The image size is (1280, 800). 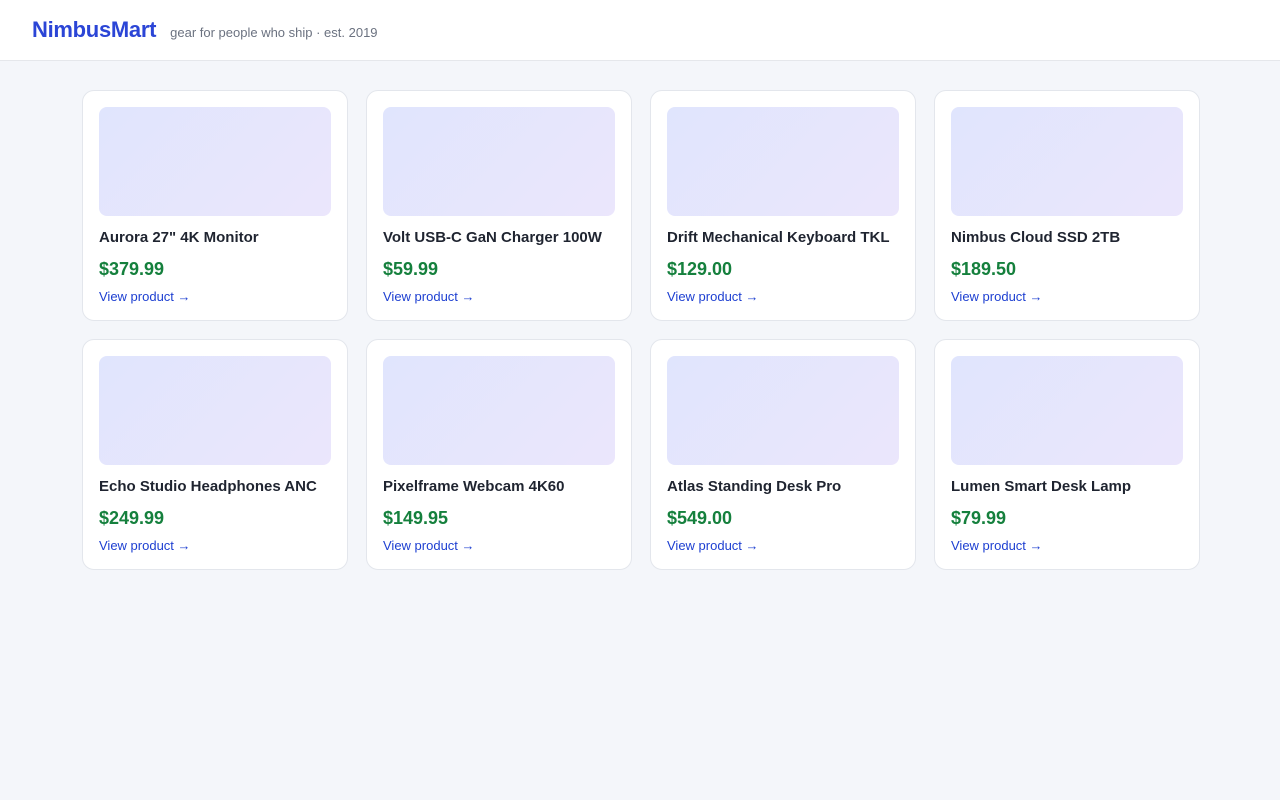 What do you see at coordinates (979, 518) in the screenshot?
I see `product-price: $79.99` at bounding box center [979, 518].